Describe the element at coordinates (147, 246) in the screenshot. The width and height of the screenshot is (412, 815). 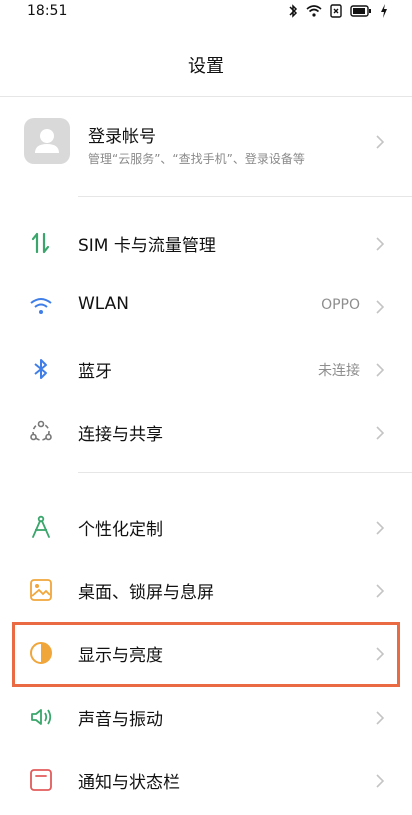
I see `settings-item-label: SIM 卡与流量管理` at that location.